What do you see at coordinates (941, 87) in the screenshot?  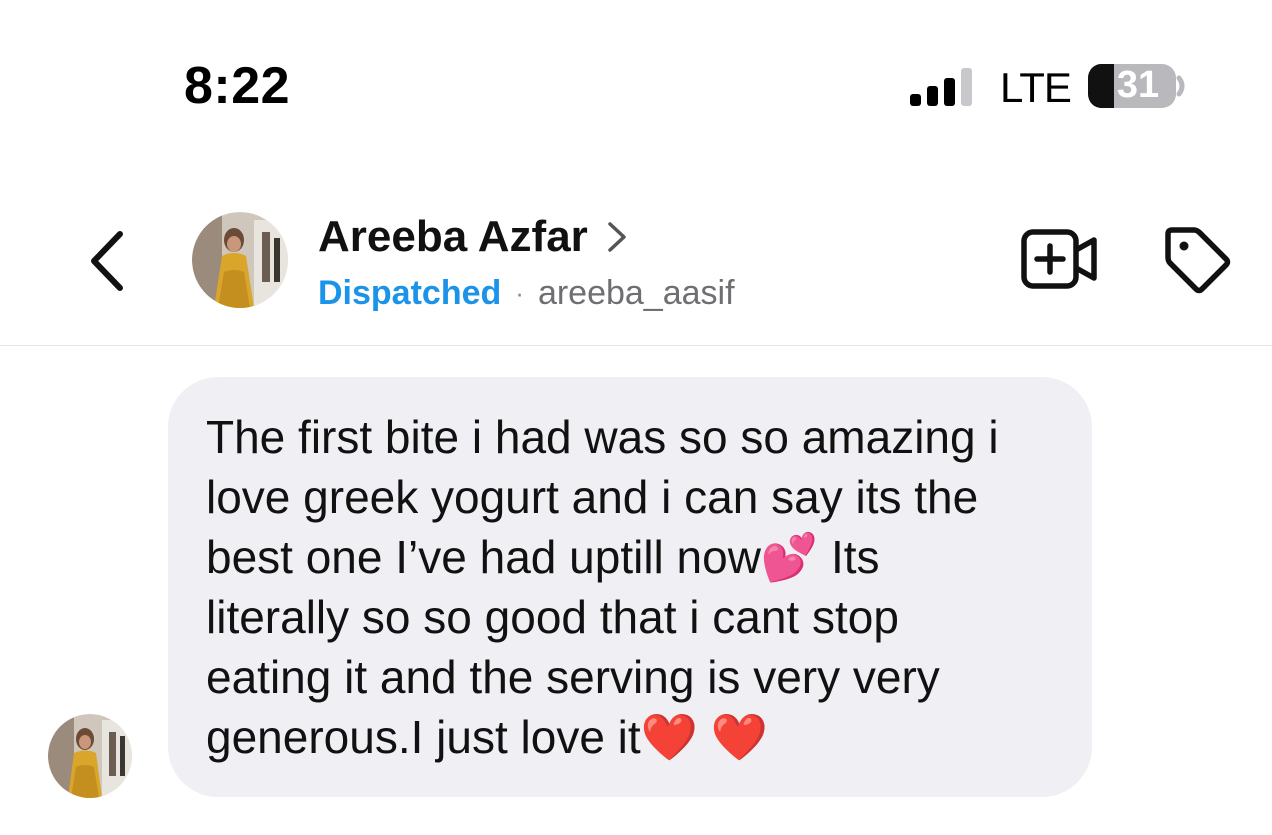 I see `cellular-signal-icon` at bounding box center [941, 87].